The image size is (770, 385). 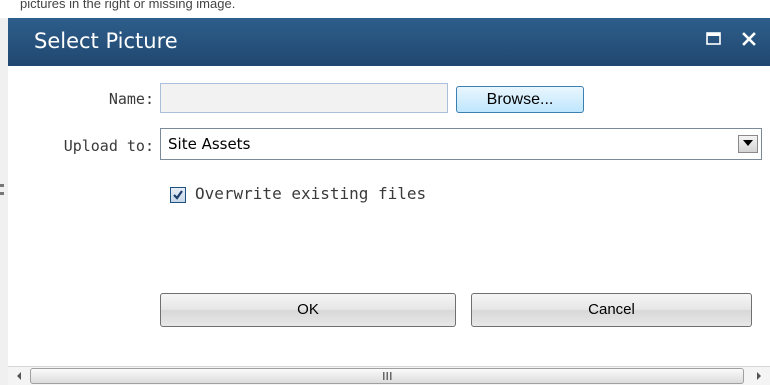 What do you see at coordinates (108, 146) in the screenshot?
I see `upload-to-label: Upload to:` at bounding box center [108, 146].